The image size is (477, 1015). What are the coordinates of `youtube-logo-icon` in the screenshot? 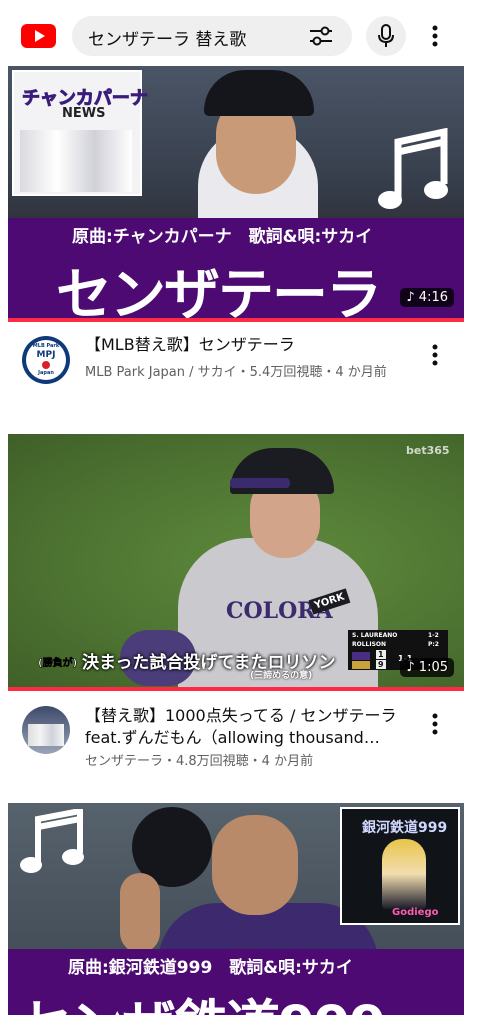 It's located at (38, 36).